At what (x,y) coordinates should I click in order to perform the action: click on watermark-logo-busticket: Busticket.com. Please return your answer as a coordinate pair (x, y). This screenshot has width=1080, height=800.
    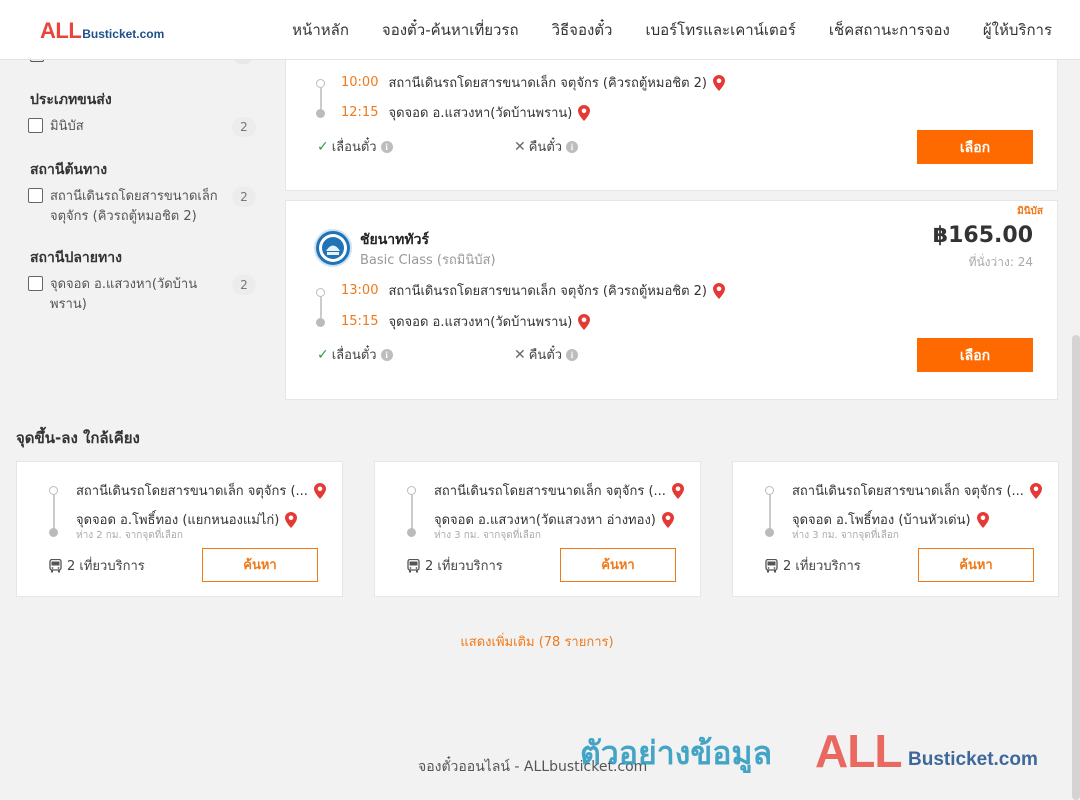
    Looking at the image, I should click on (973, 759).